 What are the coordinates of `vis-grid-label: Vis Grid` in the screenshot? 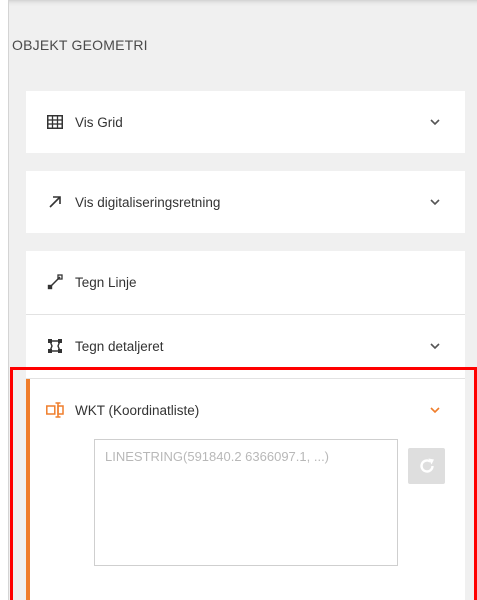 It's located at (99, 122).